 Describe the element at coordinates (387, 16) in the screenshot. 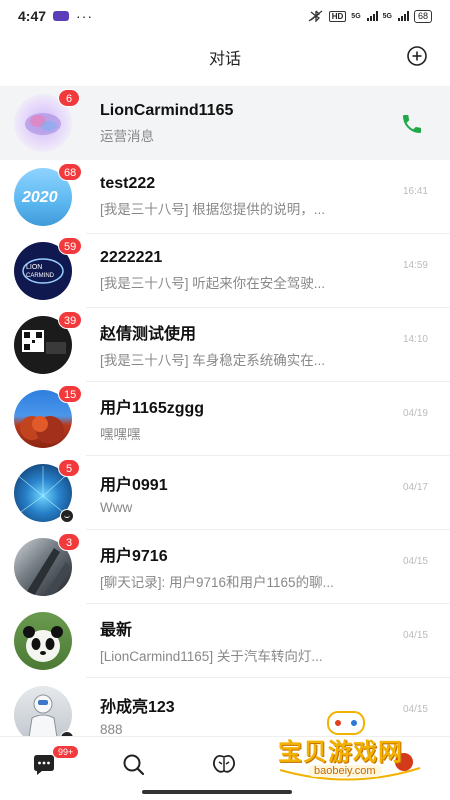

I see `network-type-label-2: 5G` at that location.